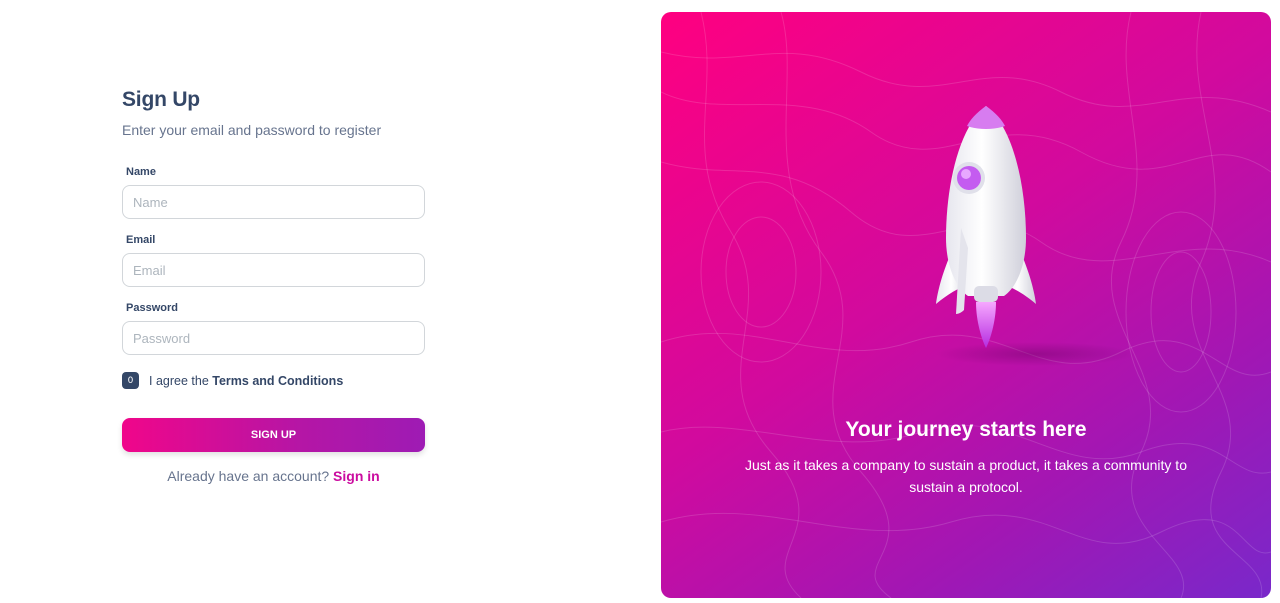 This screenshot has height=603, width=1280. Describe the element at coordinates (273, 338) in the screenshot. I see `password-input` at that location.